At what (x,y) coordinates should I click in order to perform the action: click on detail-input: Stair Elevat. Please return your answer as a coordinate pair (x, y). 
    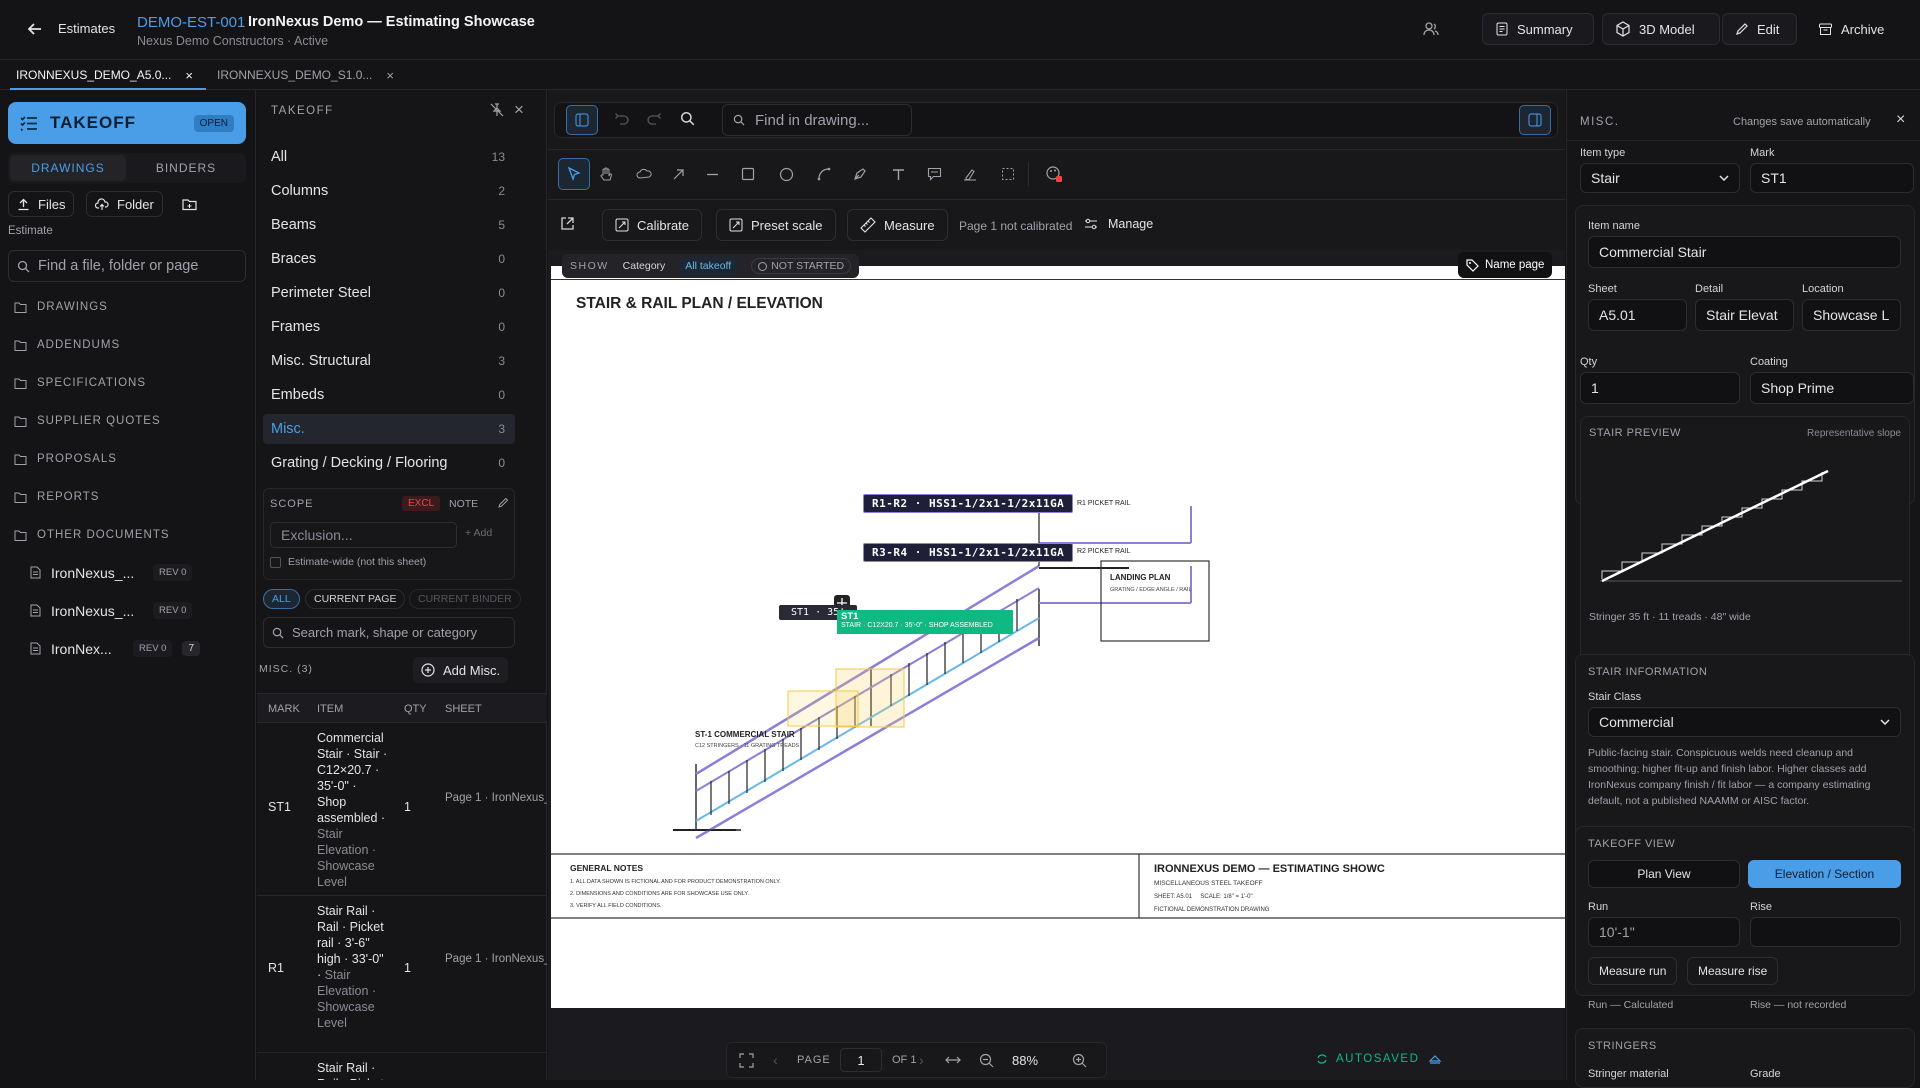
    Looking at the image, I should click on (1744, 315).